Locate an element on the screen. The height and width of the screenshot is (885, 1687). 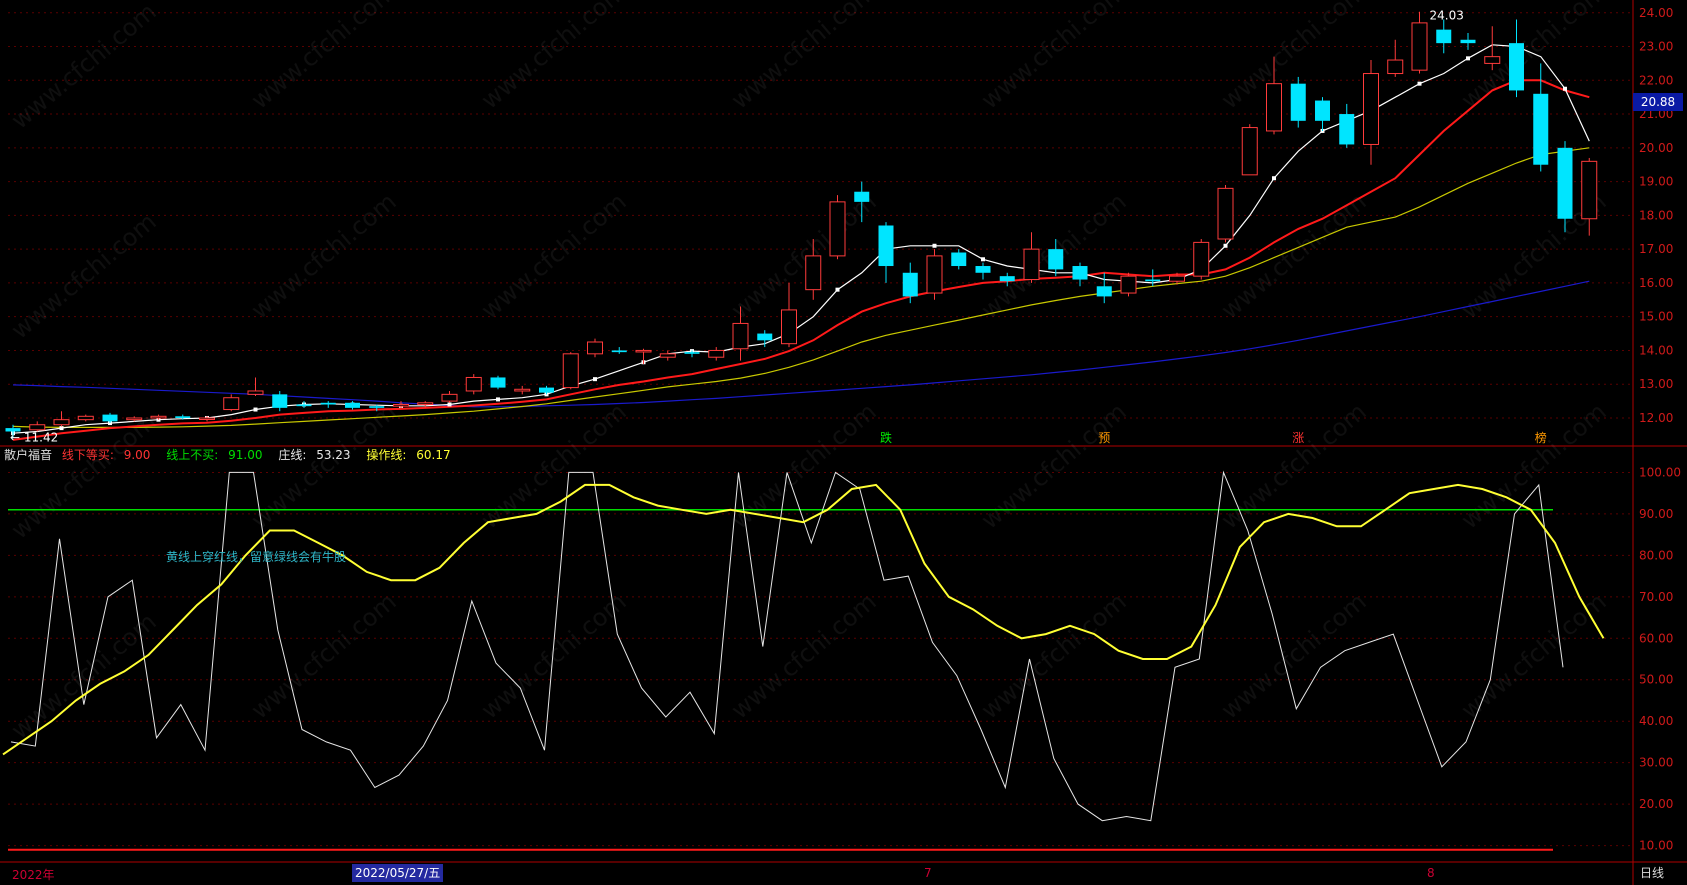
indicator-tick-label: 80.00 is located at coordinates (1656, 555).